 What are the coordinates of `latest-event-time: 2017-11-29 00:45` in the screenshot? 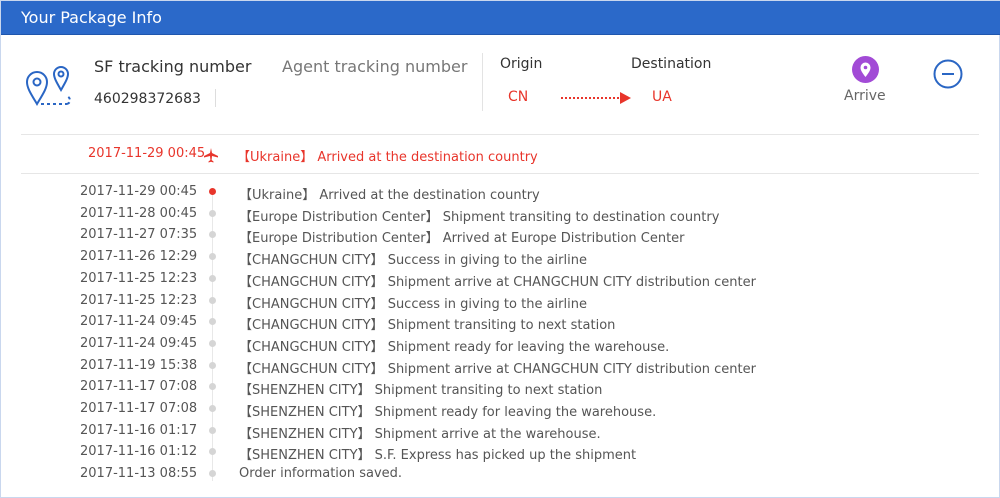 It's located at (147, 153).